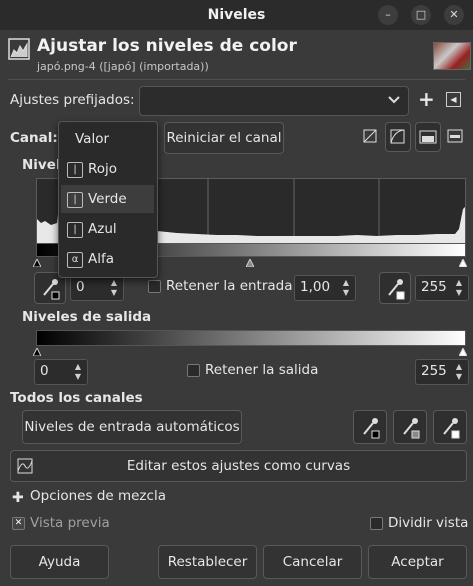  I want to click on input-high-spinner: 255 ▲ ▼, so click(442, 288).